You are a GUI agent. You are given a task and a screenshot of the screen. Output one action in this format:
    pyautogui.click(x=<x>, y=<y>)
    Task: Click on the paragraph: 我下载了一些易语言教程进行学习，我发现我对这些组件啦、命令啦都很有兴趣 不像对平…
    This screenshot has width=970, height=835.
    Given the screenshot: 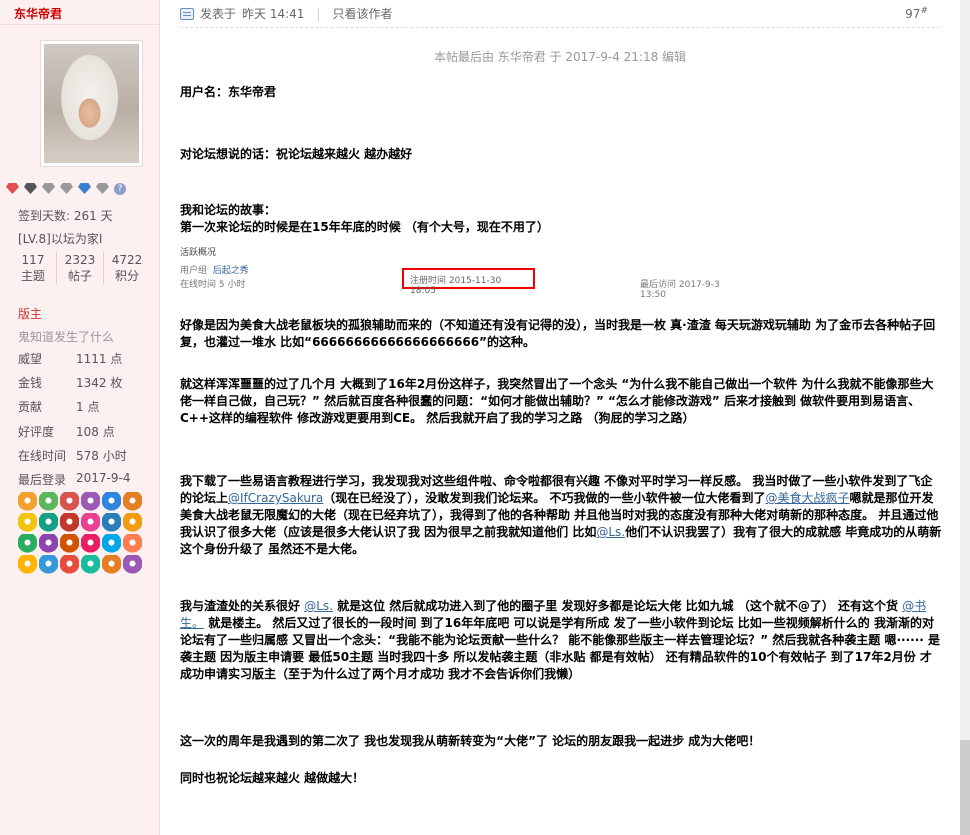 What is the action you would take?
    pyautogui.click(x=561, y=515)
    